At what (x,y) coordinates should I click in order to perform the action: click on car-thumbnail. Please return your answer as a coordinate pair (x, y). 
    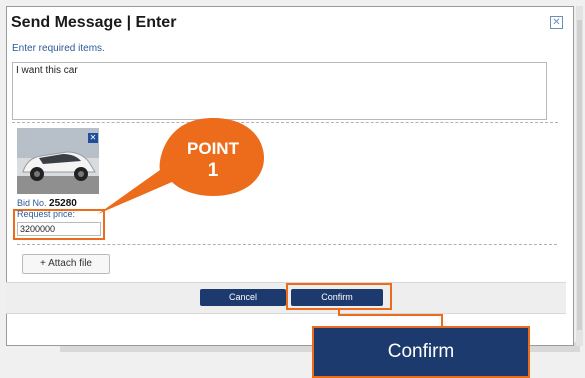
    Looking at the image, I should click on (58, 161).